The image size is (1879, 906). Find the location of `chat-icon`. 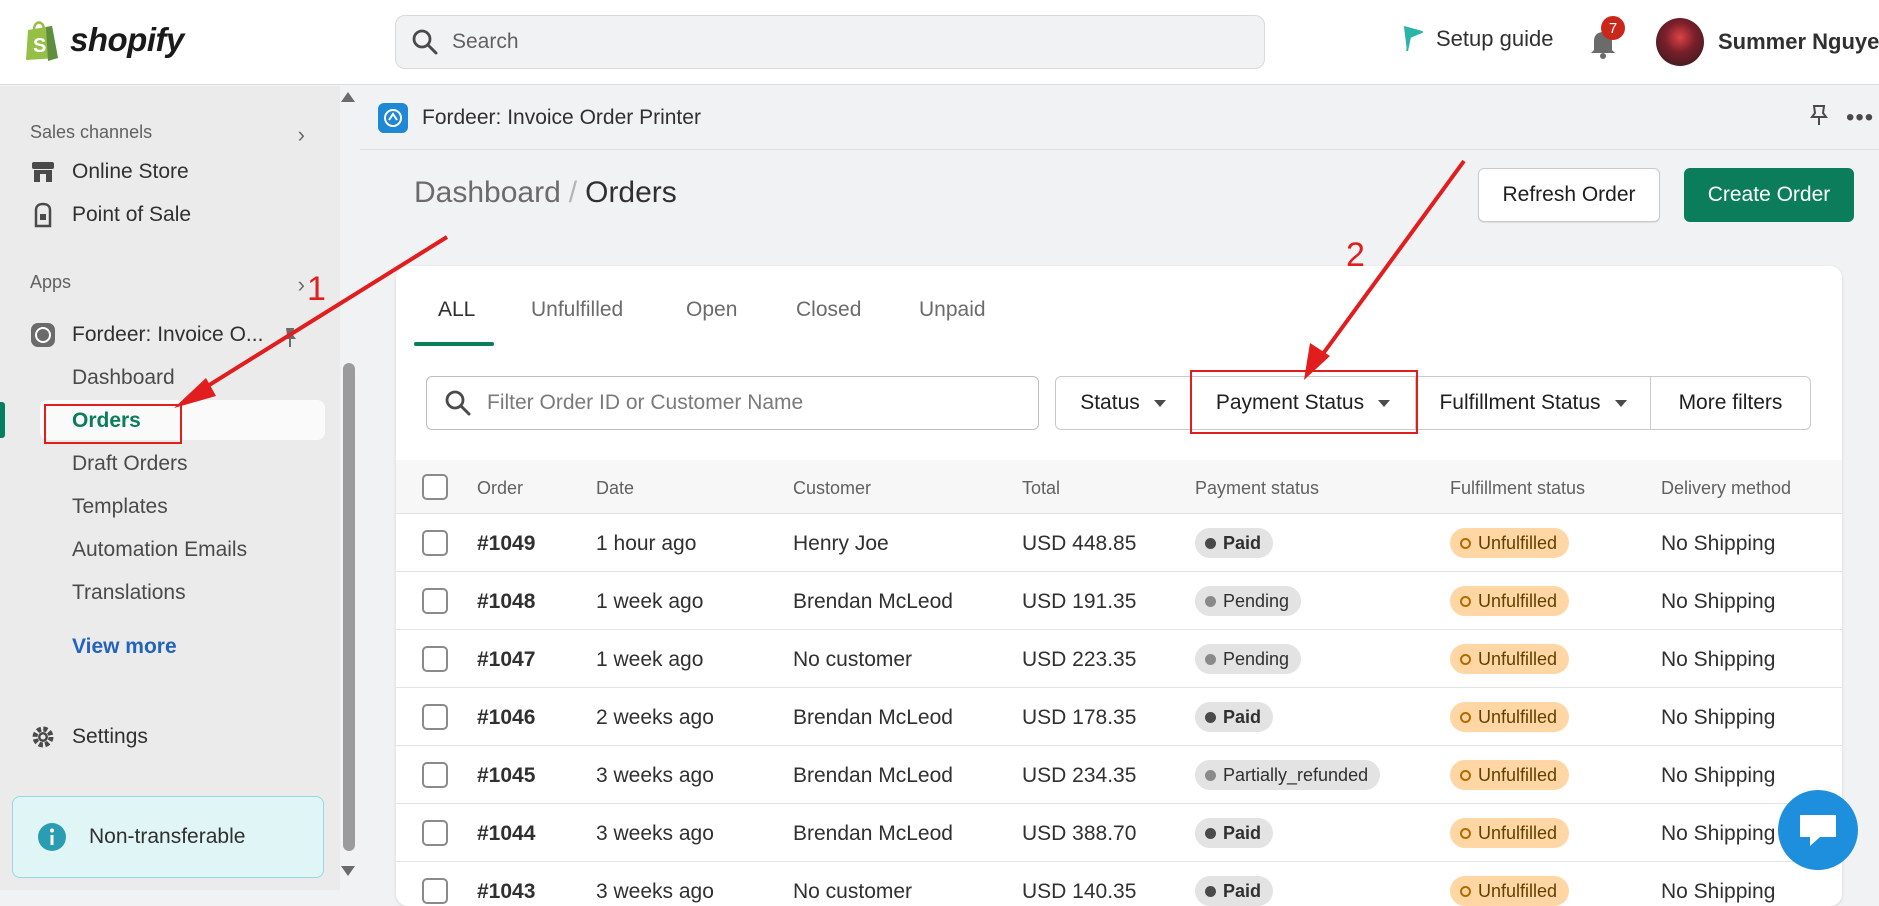

chat-icon is located at coordinates (1818, 830).